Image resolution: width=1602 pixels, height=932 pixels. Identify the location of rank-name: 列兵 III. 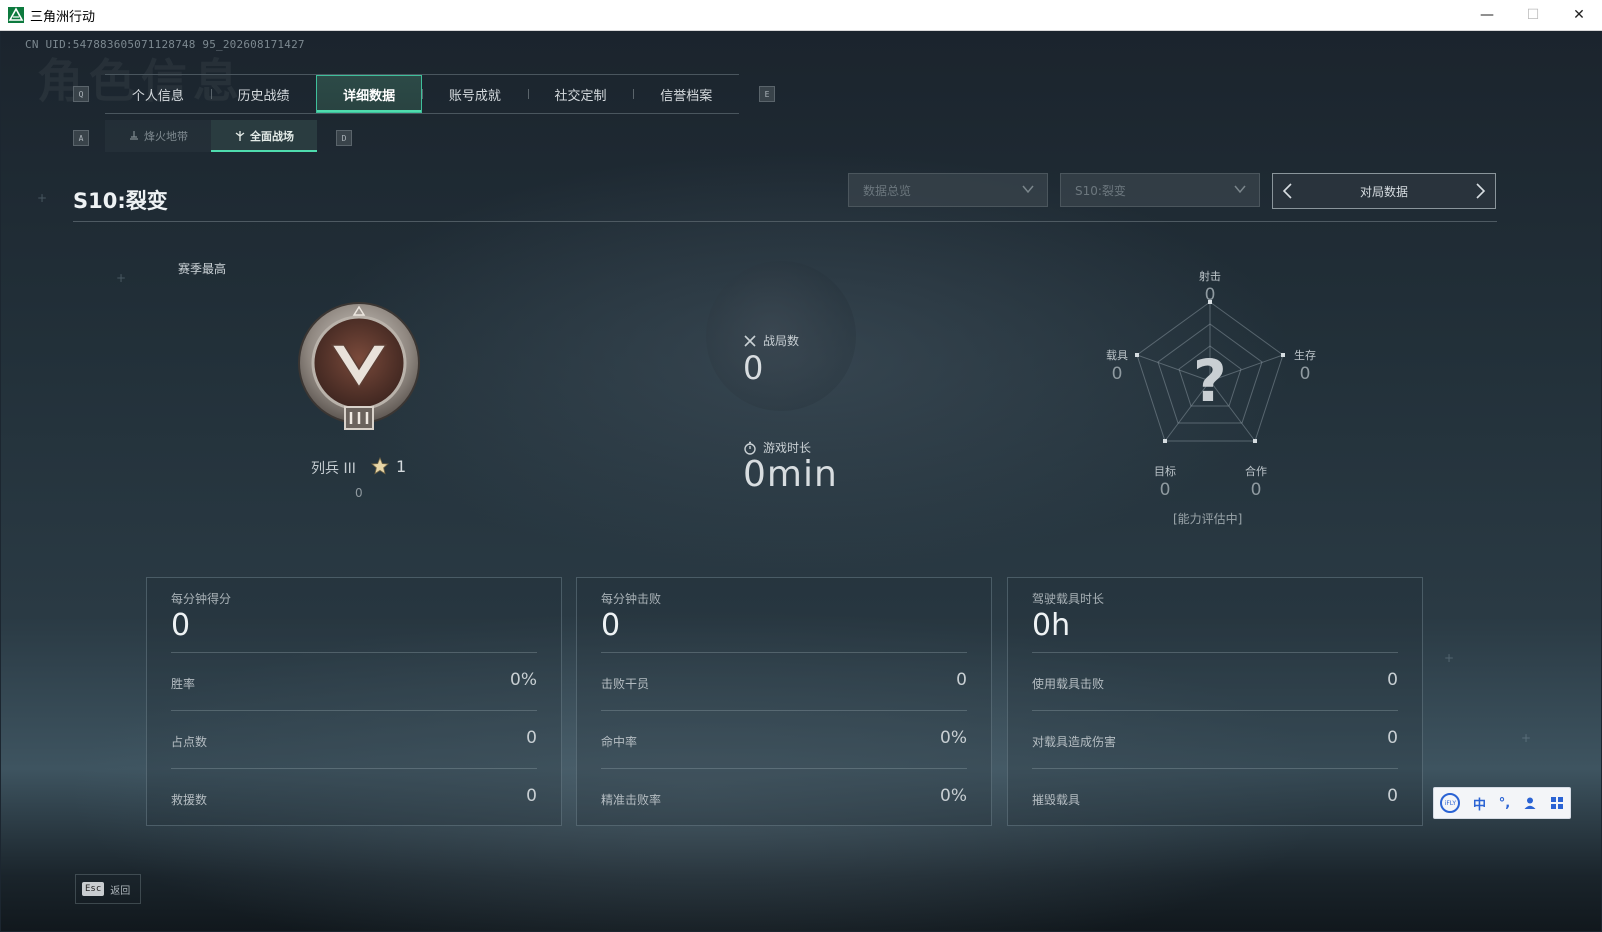
(333, 469).